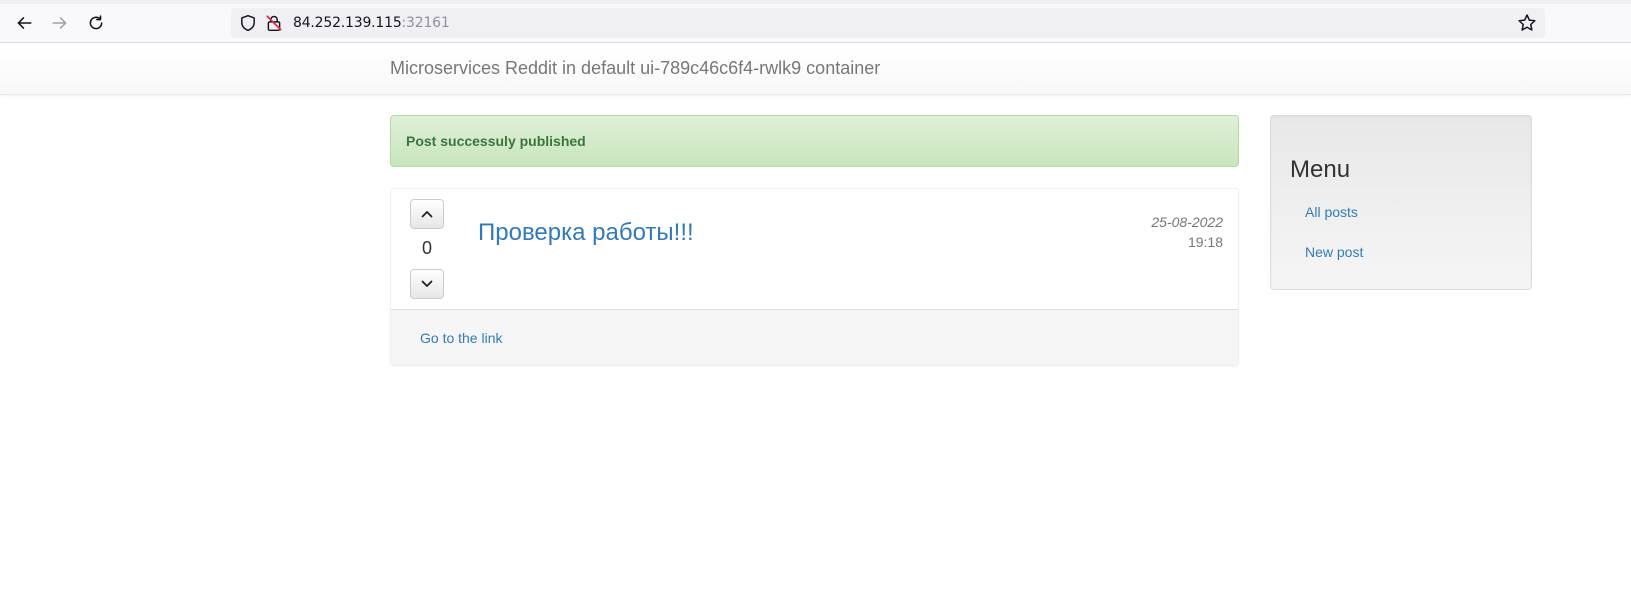  What do you see at coordinates (1401, 202) in the screenshot?
I see `sidebar-menu: Menu All posts New post` at bounding box center [1401, 202].